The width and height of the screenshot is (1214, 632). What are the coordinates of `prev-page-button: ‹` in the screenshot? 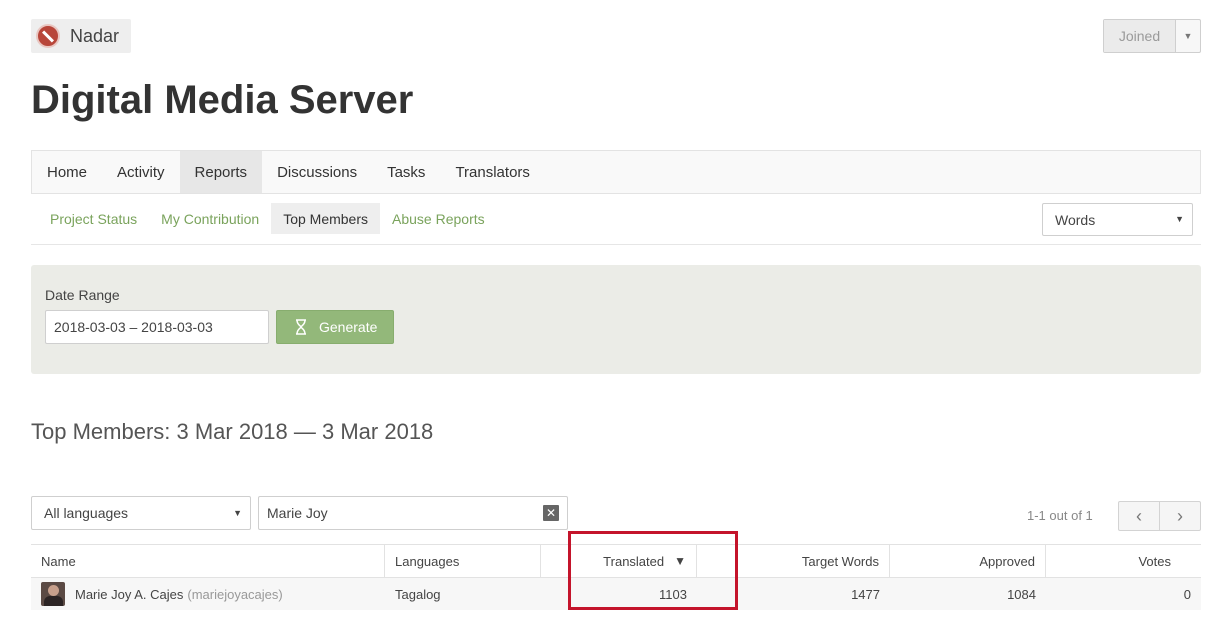 It's located at (1139, 516).